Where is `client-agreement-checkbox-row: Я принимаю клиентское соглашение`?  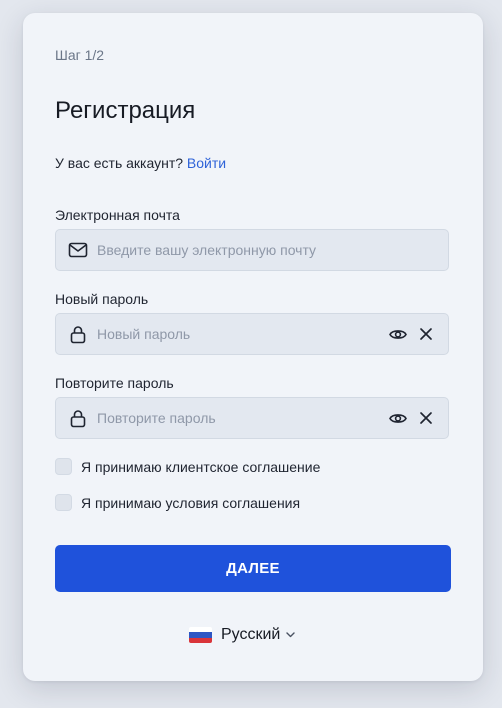
client-agreement-checkbox-row: Я принимаю клиентское соглашение is located at coordinates (187, 466).